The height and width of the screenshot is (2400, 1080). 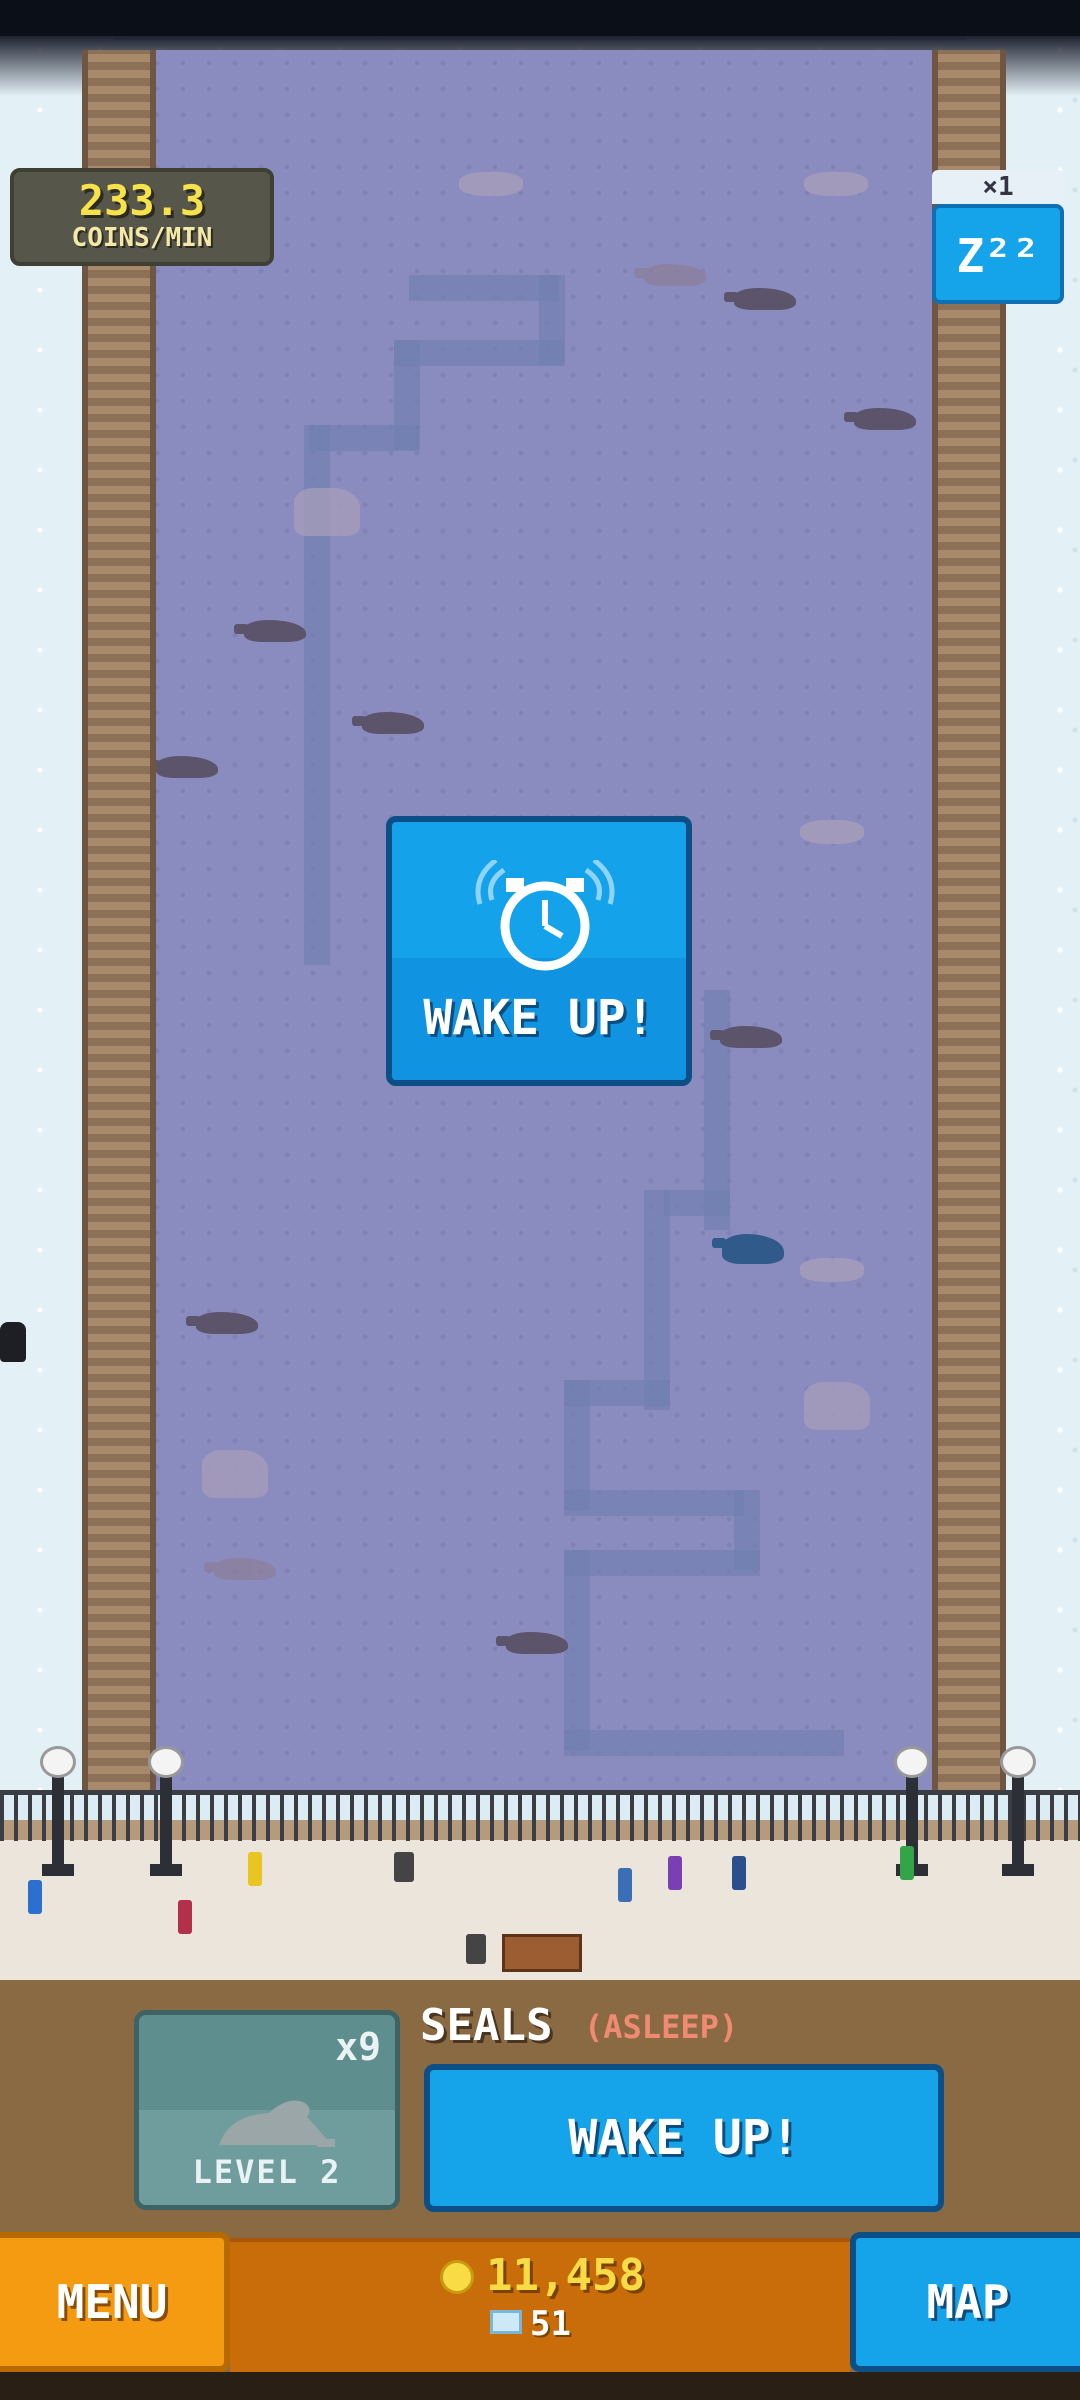 What do you see at coordinates (119, 920) in the screenshot?
I see `enclosure-wall-left` at bounding box center [119, 920].